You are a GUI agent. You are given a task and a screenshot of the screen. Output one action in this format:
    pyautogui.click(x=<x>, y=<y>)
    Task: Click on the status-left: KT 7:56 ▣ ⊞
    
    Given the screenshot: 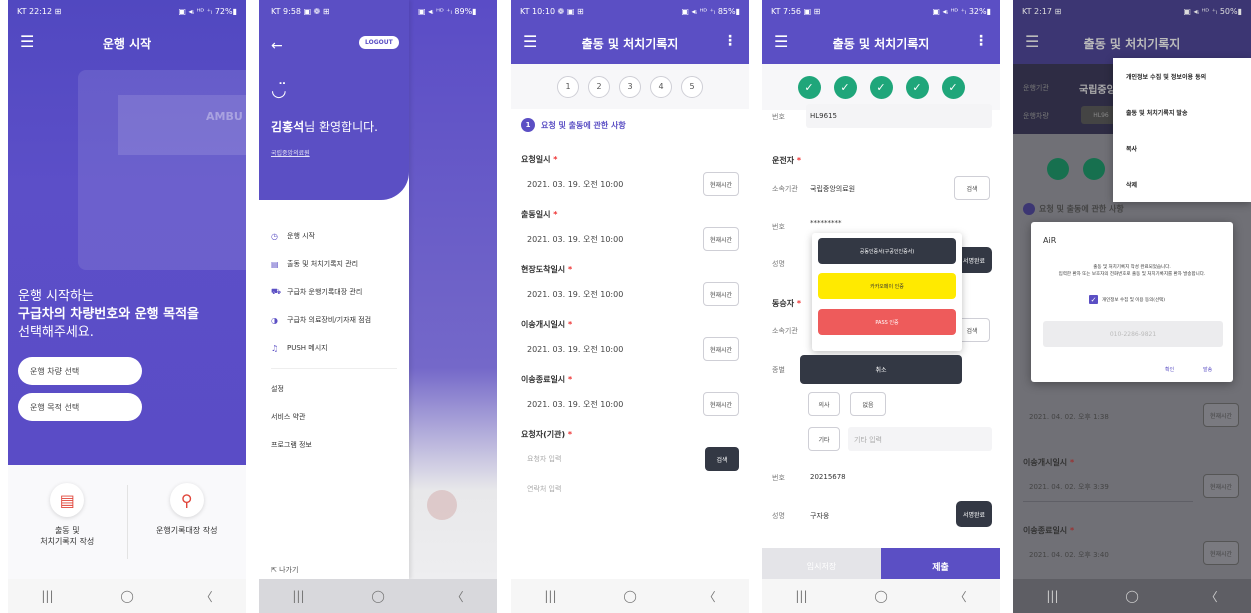 What is the action you would take?
    pyautogui.click(x=796, y=11)
    